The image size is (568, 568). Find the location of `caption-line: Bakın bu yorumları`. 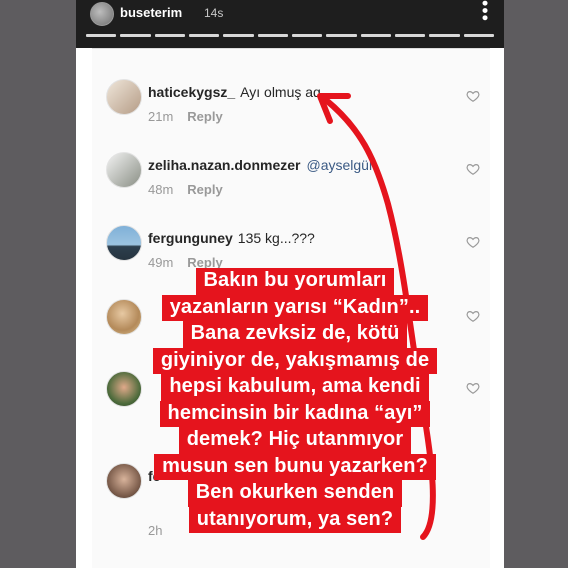

caption-line: Bakın bu yorumları is located at coordinates (295, 281).